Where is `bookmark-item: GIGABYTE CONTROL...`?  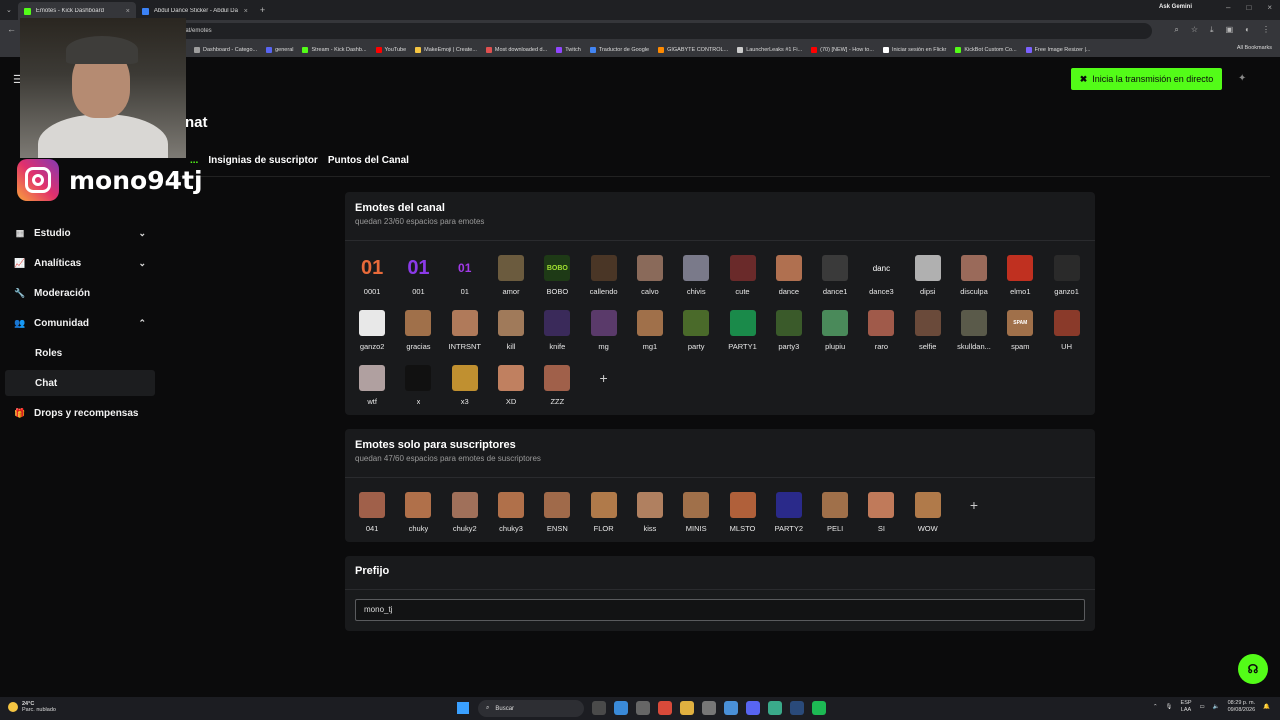
bookmark-item: GIGABYTE CONTROL... is located at coordinates (693, 49).